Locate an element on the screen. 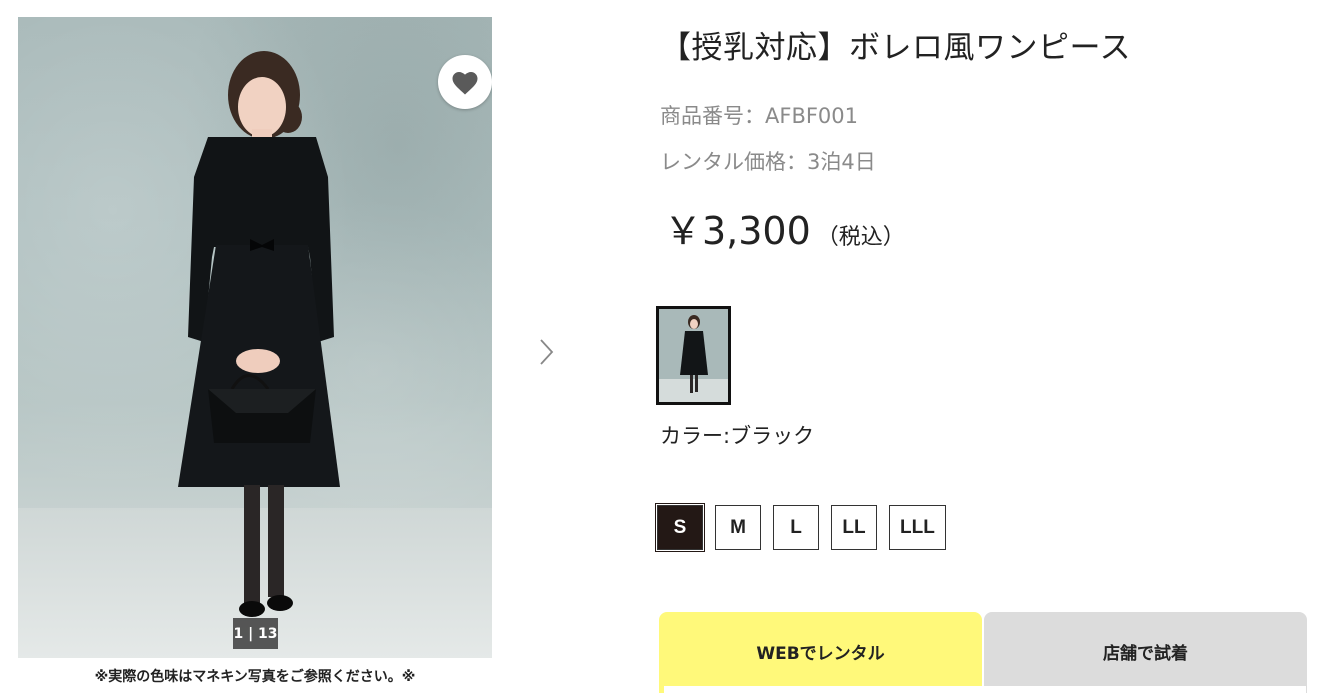 This screenshot has height=693, width=1324. color-label: カラー:ブラック is located at coordinates (737, 436).